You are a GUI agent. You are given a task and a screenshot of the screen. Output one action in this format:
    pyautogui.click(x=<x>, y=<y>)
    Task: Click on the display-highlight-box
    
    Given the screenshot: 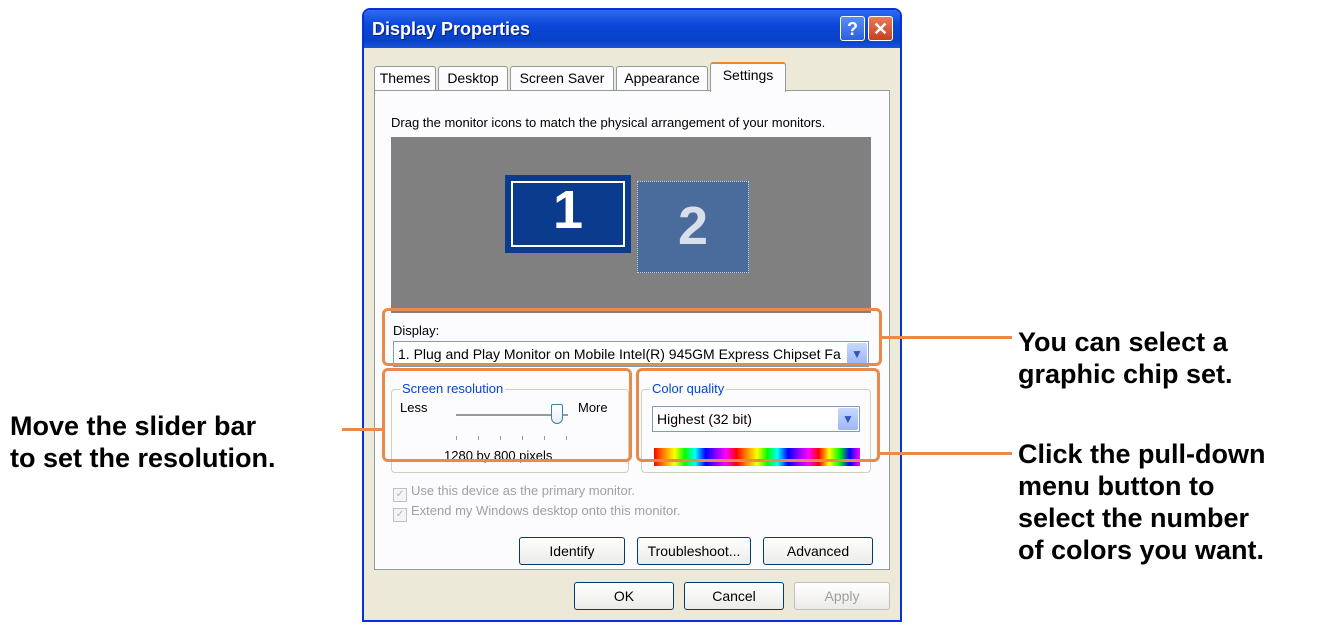 What is the action you would take?
    pyautogui.click(x=632, y=337)
    